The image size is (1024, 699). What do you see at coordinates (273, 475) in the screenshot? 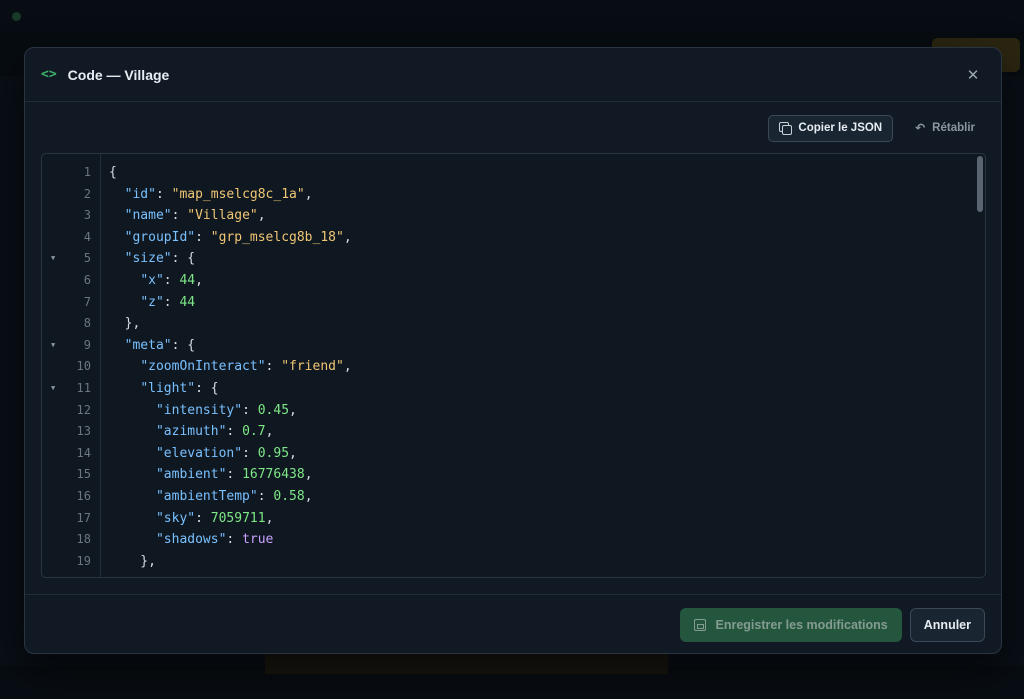
I see `code-token: 16776438` at bounding box center [273, 475].